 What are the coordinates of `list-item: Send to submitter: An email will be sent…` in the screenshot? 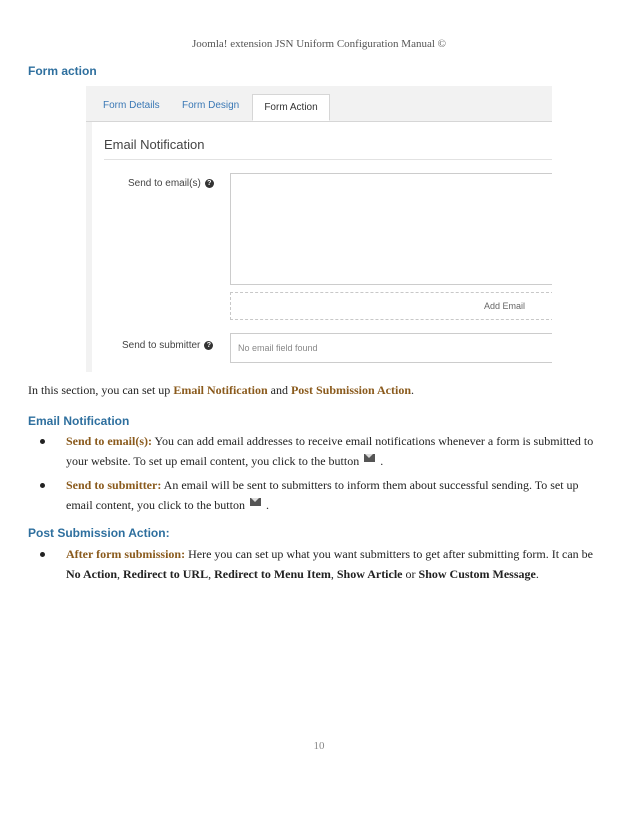 It's located at (318, 495).